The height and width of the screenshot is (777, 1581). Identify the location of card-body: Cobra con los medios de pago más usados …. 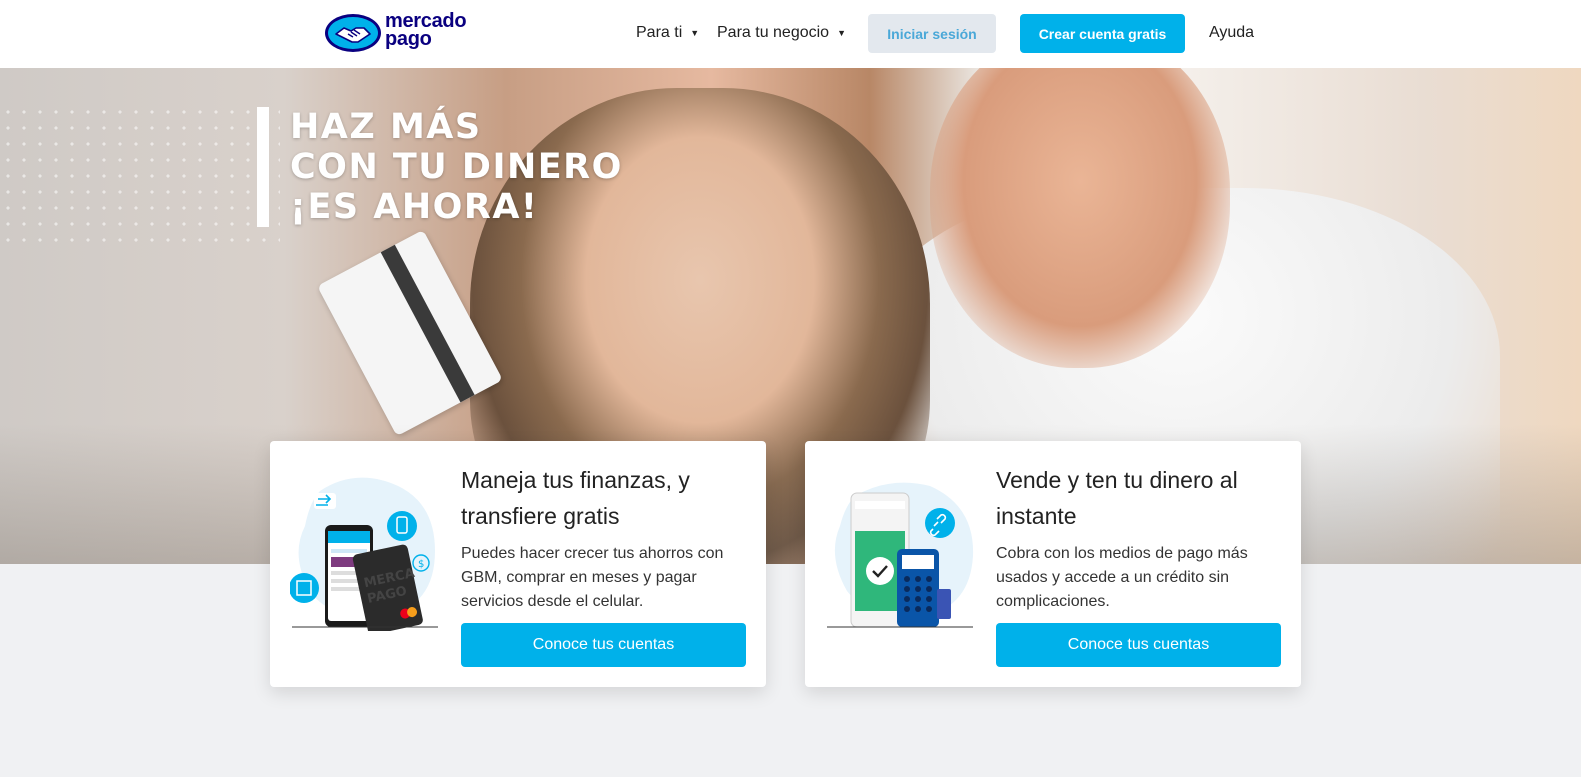
(1122, 577).